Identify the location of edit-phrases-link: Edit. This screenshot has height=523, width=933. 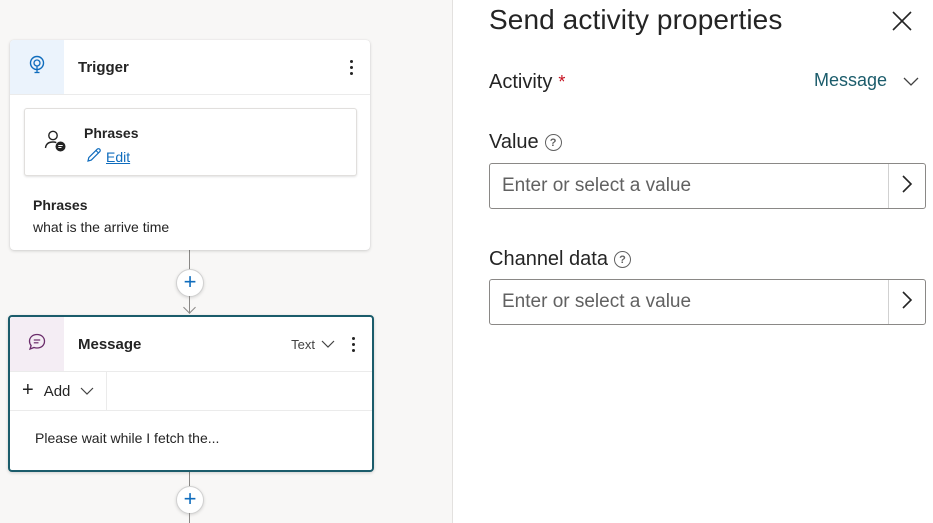
(107, 156).